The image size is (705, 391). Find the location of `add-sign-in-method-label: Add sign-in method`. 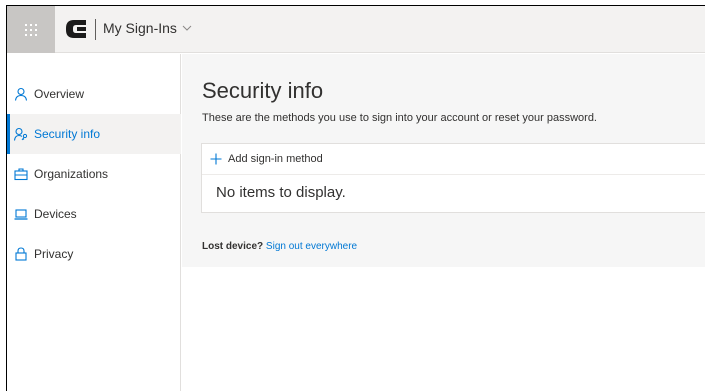

add-sign-in-method-label: Add sign-in method is located at coordinates (275, 159).